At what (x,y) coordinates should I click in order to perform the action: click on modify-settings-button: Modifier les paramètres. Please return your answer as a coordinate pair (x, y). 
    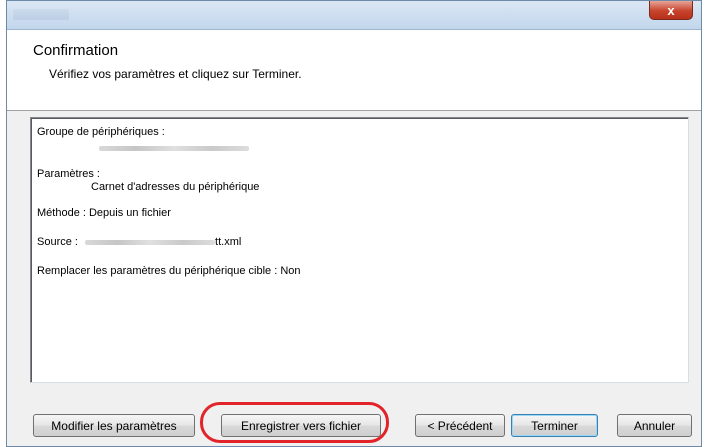
    Looking at the image, I should click on (114, 425).